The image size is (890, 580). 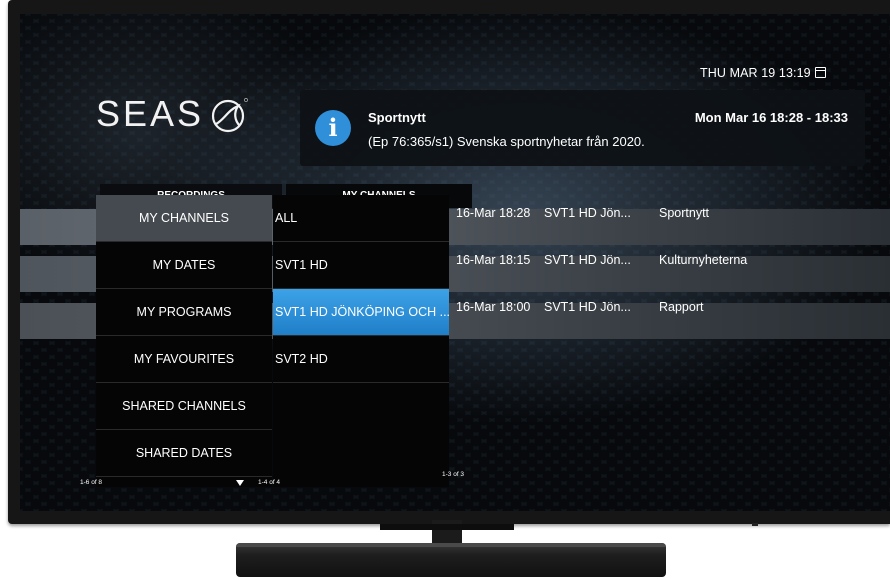 I want to click on category-item-my-favourites: MY FAVOURITES, so click(x=184, y=359).